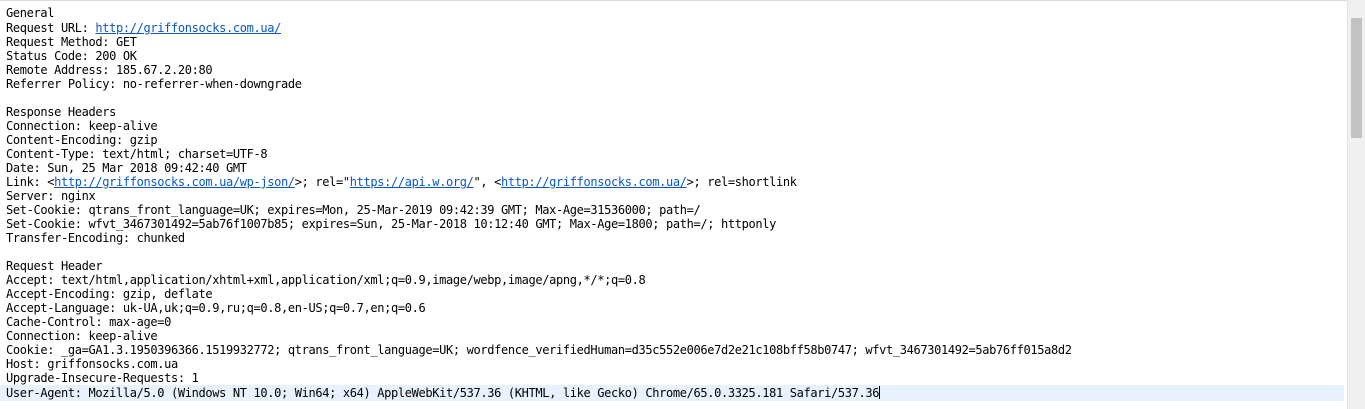  What do you see at coordinates (61, 112) in the screenshot?
I see `line-response-headers-heading: Response Headers` at bounding box center [61, 112].